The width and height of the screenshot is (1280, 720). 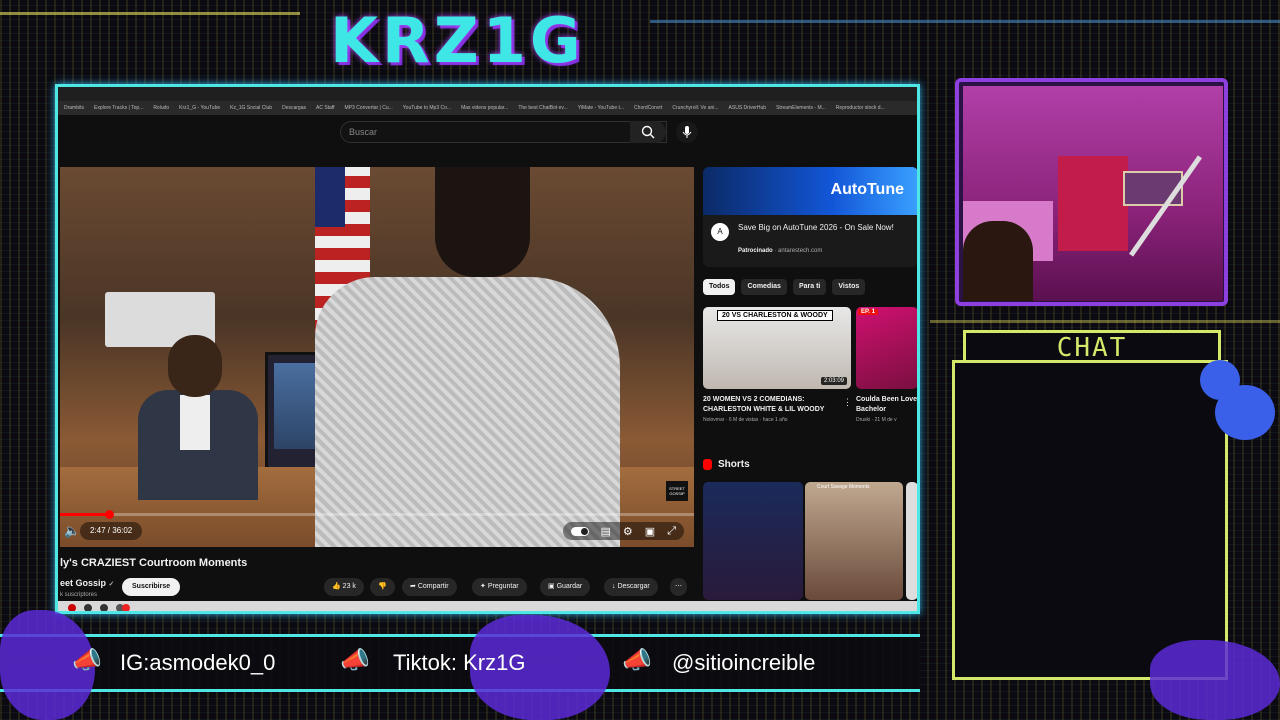 I want to click on verified-icon: ✓, so click(x=111, y=584).